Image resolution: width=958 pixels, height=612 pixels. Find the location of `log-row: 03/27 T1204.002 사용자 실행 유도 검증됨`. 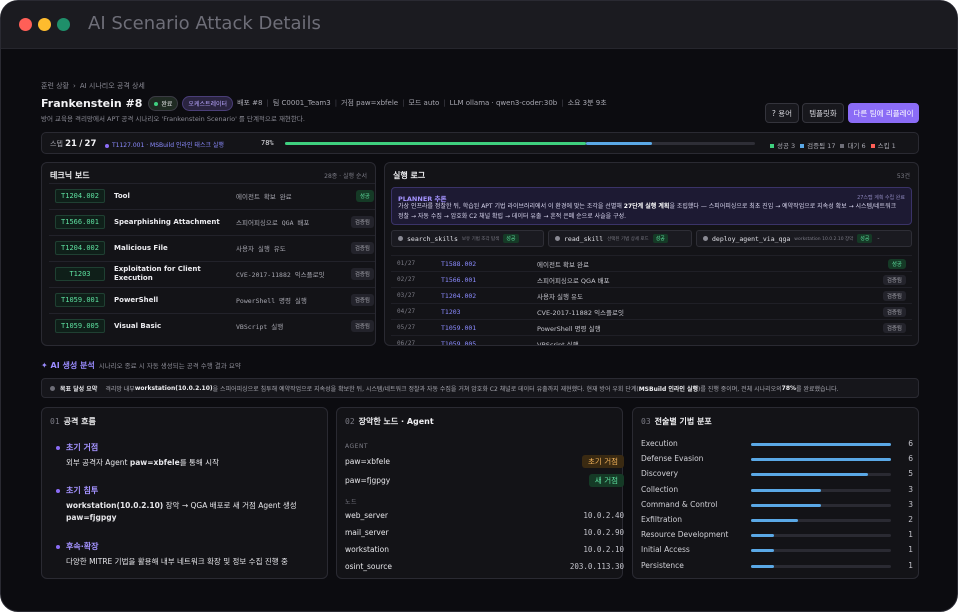

log-row: 03/27 T1204.002 사용자 실행 유도 검증됨 is located at coordinates (651, 295).